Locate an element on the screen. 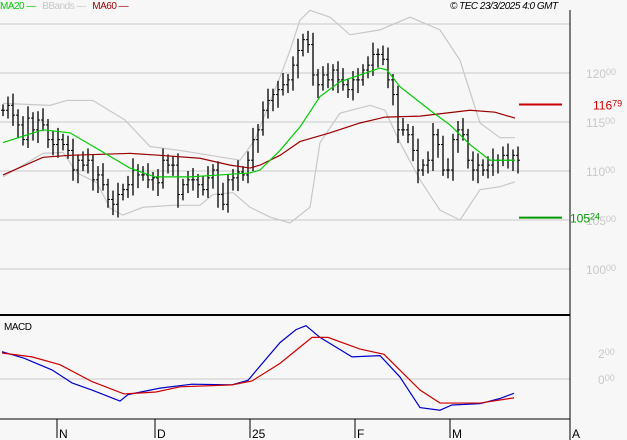  x-axis-label: 25 is located at coordinates (259, 433).